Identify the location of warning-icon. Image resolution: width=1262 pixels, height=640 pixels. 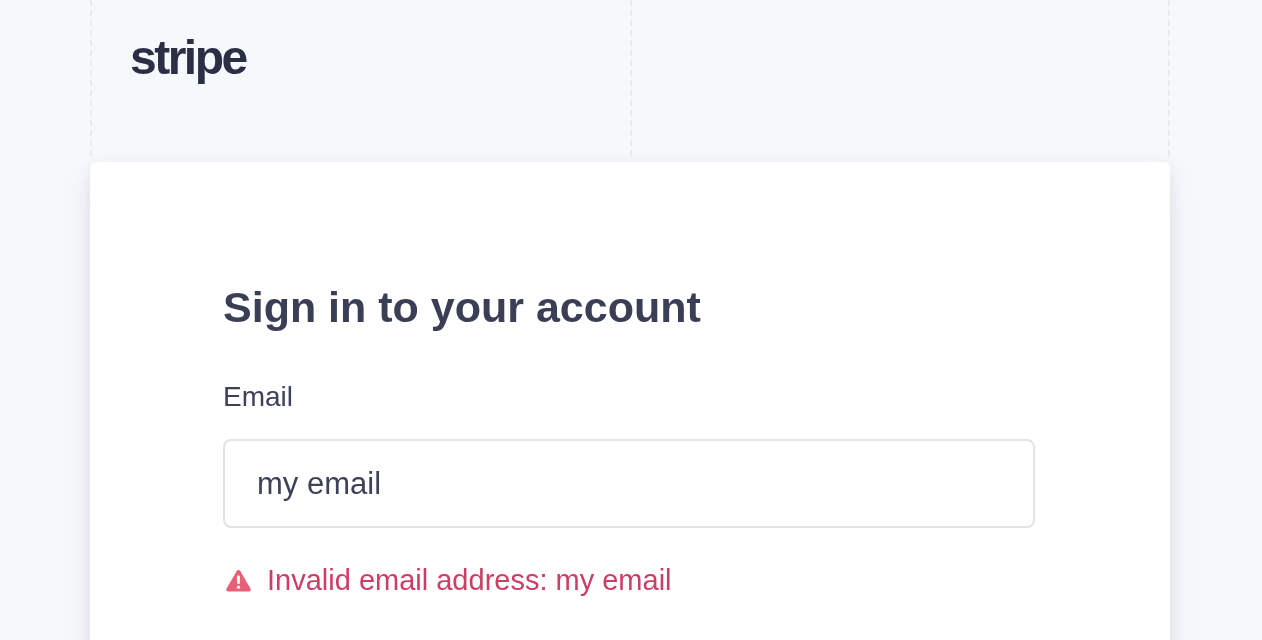
(238, 580).